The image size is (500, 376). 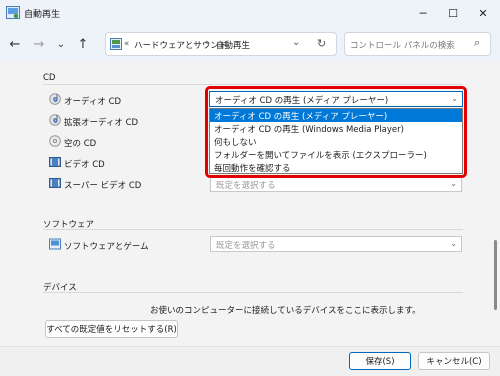 I want to click on cd-section-title: CD, so click(x=49, y=78).